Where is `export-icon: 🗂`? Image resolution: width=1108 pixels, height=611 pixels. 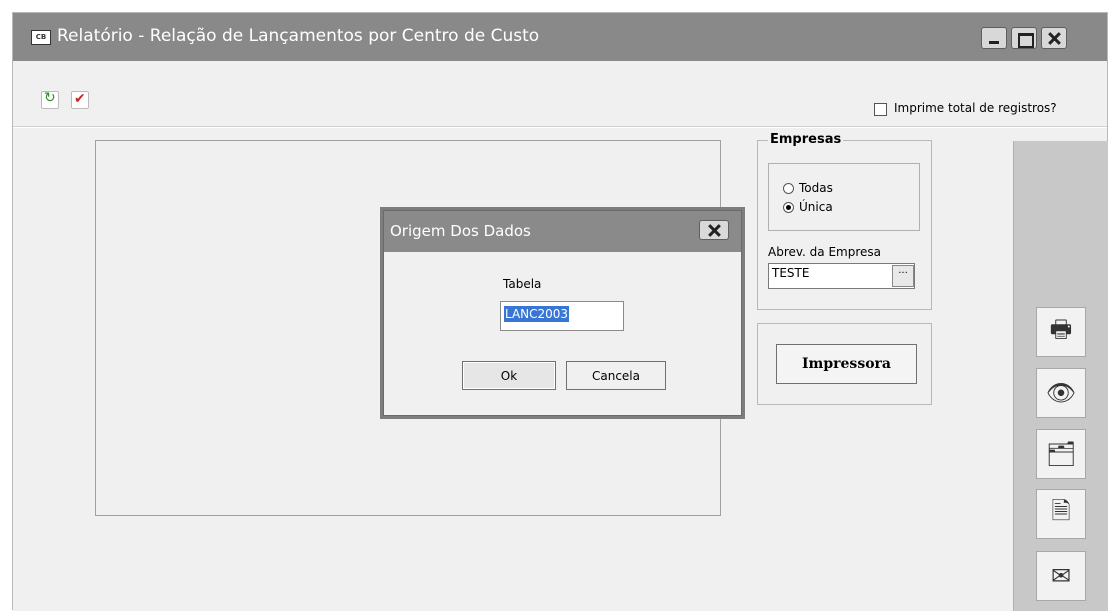
export-icon: 🗂 is located at coordinates (1061, 454).